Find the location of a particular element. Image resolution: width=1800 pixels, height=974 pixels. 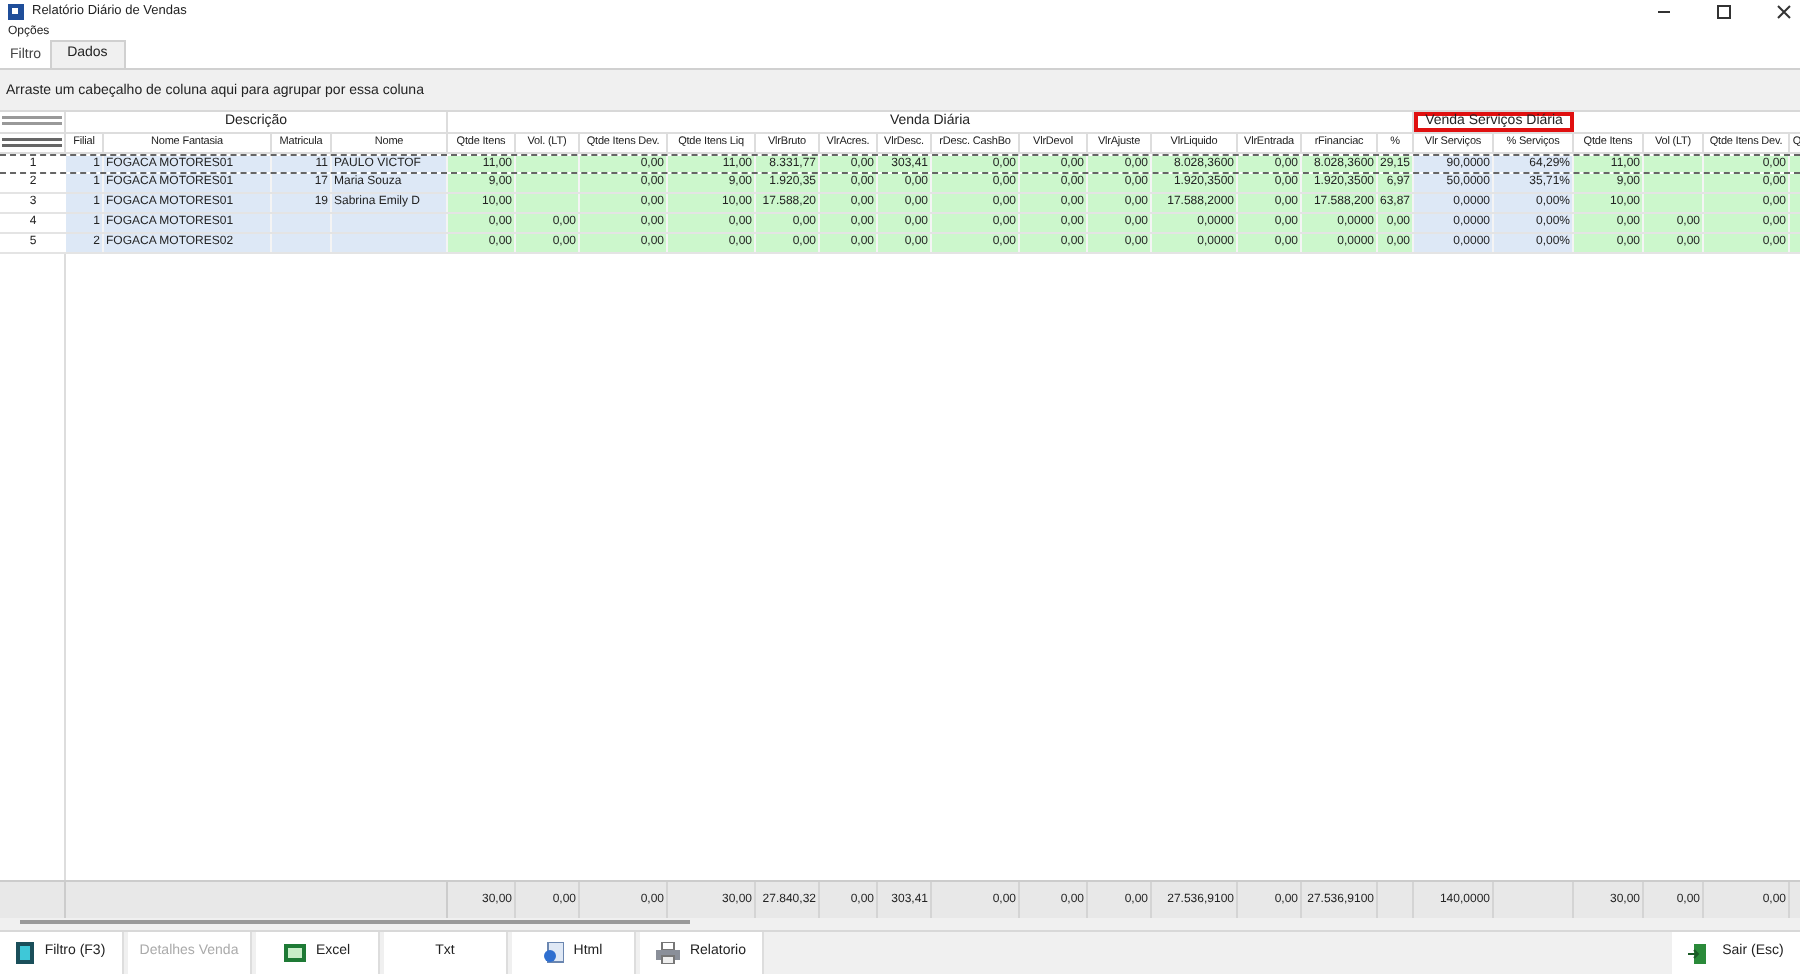

close-icon is located at coordinates (1784, 12).